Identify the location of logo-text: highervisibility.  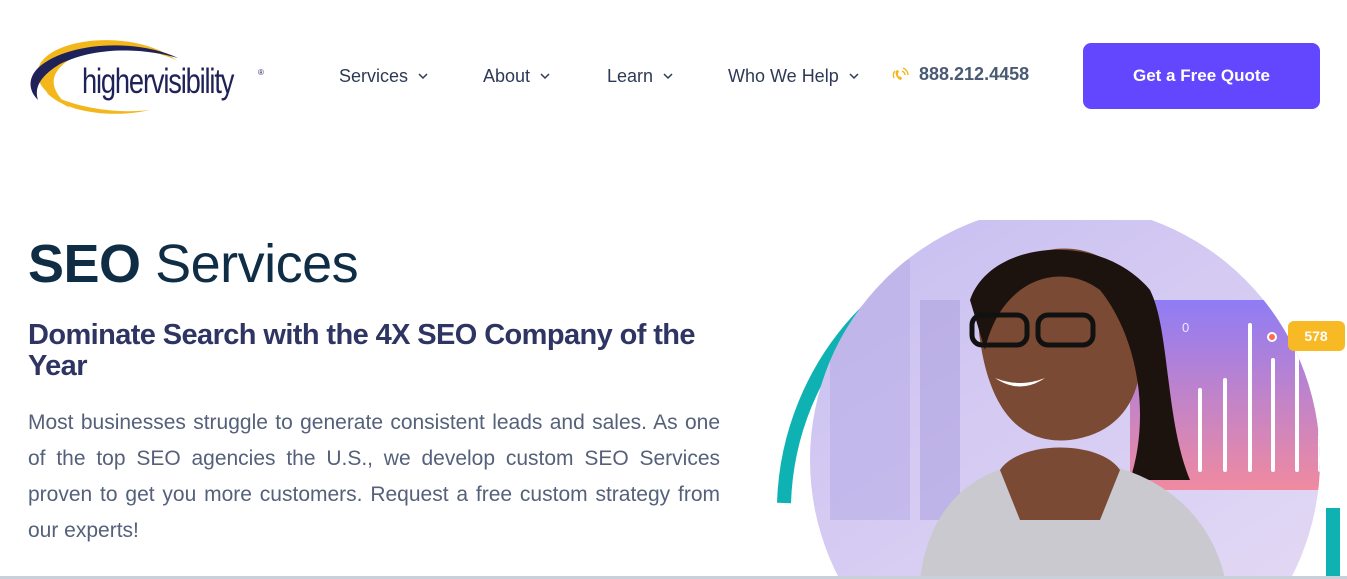
(158, 81).